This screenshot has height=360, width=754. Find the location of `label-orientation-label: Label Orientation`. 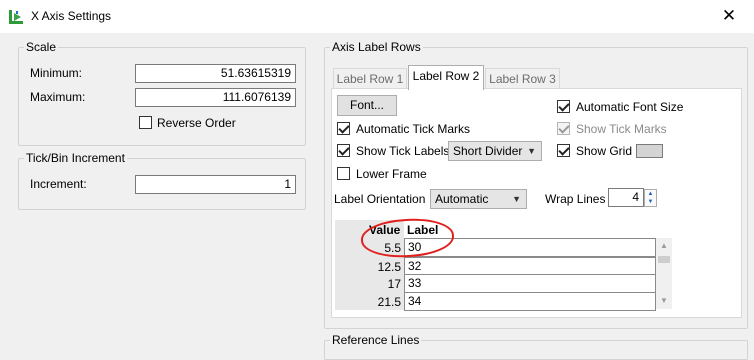

label-orientation-label: Label Orientation is located at coordinates (380, 199).